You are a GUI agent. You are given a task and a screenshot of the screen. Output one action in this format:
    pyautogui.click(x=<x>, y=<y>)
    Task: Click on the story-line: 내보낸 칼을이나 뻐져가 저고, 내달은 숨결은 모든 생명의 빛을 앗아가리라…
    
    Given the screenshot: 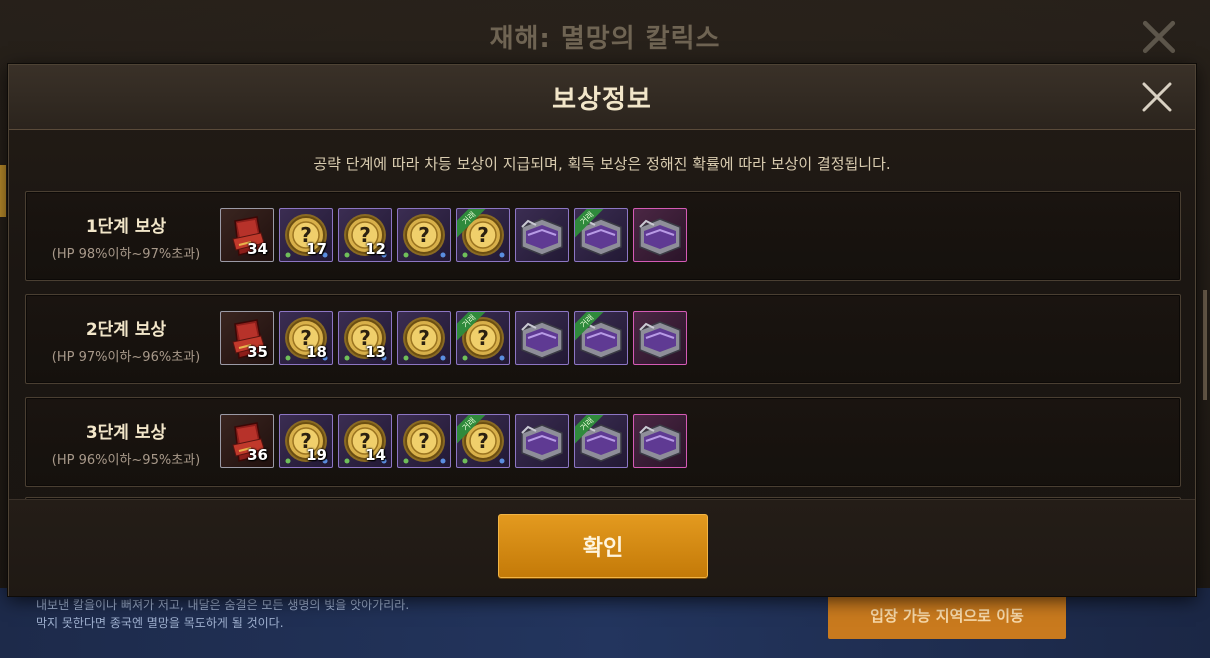 What is the action you would take?
    pyautogui.click(x=223, y=605)
    